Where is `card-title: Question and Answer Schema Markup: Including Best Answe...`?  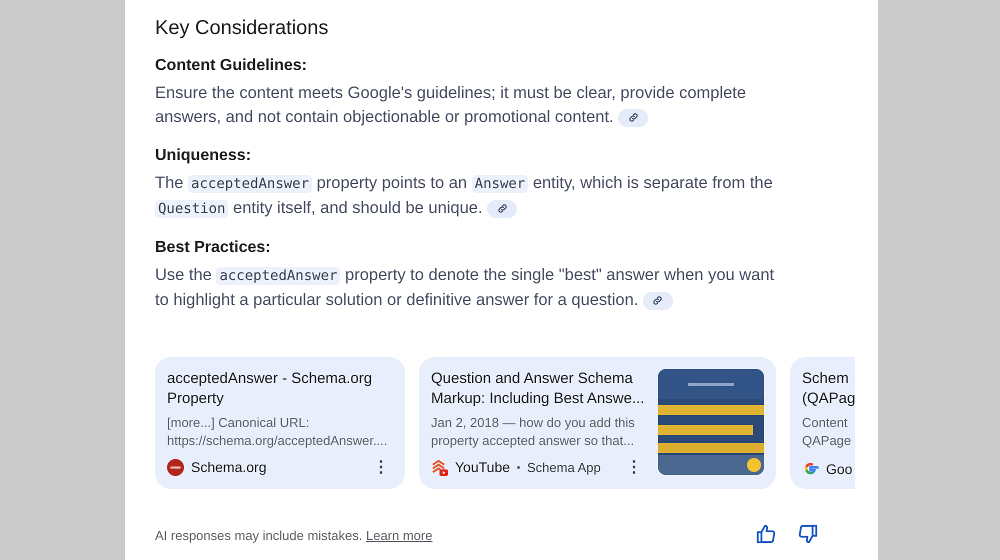
card-title: Question and Answer Schema Markup: Including Best Answe... is located at coordinates (538, 389).